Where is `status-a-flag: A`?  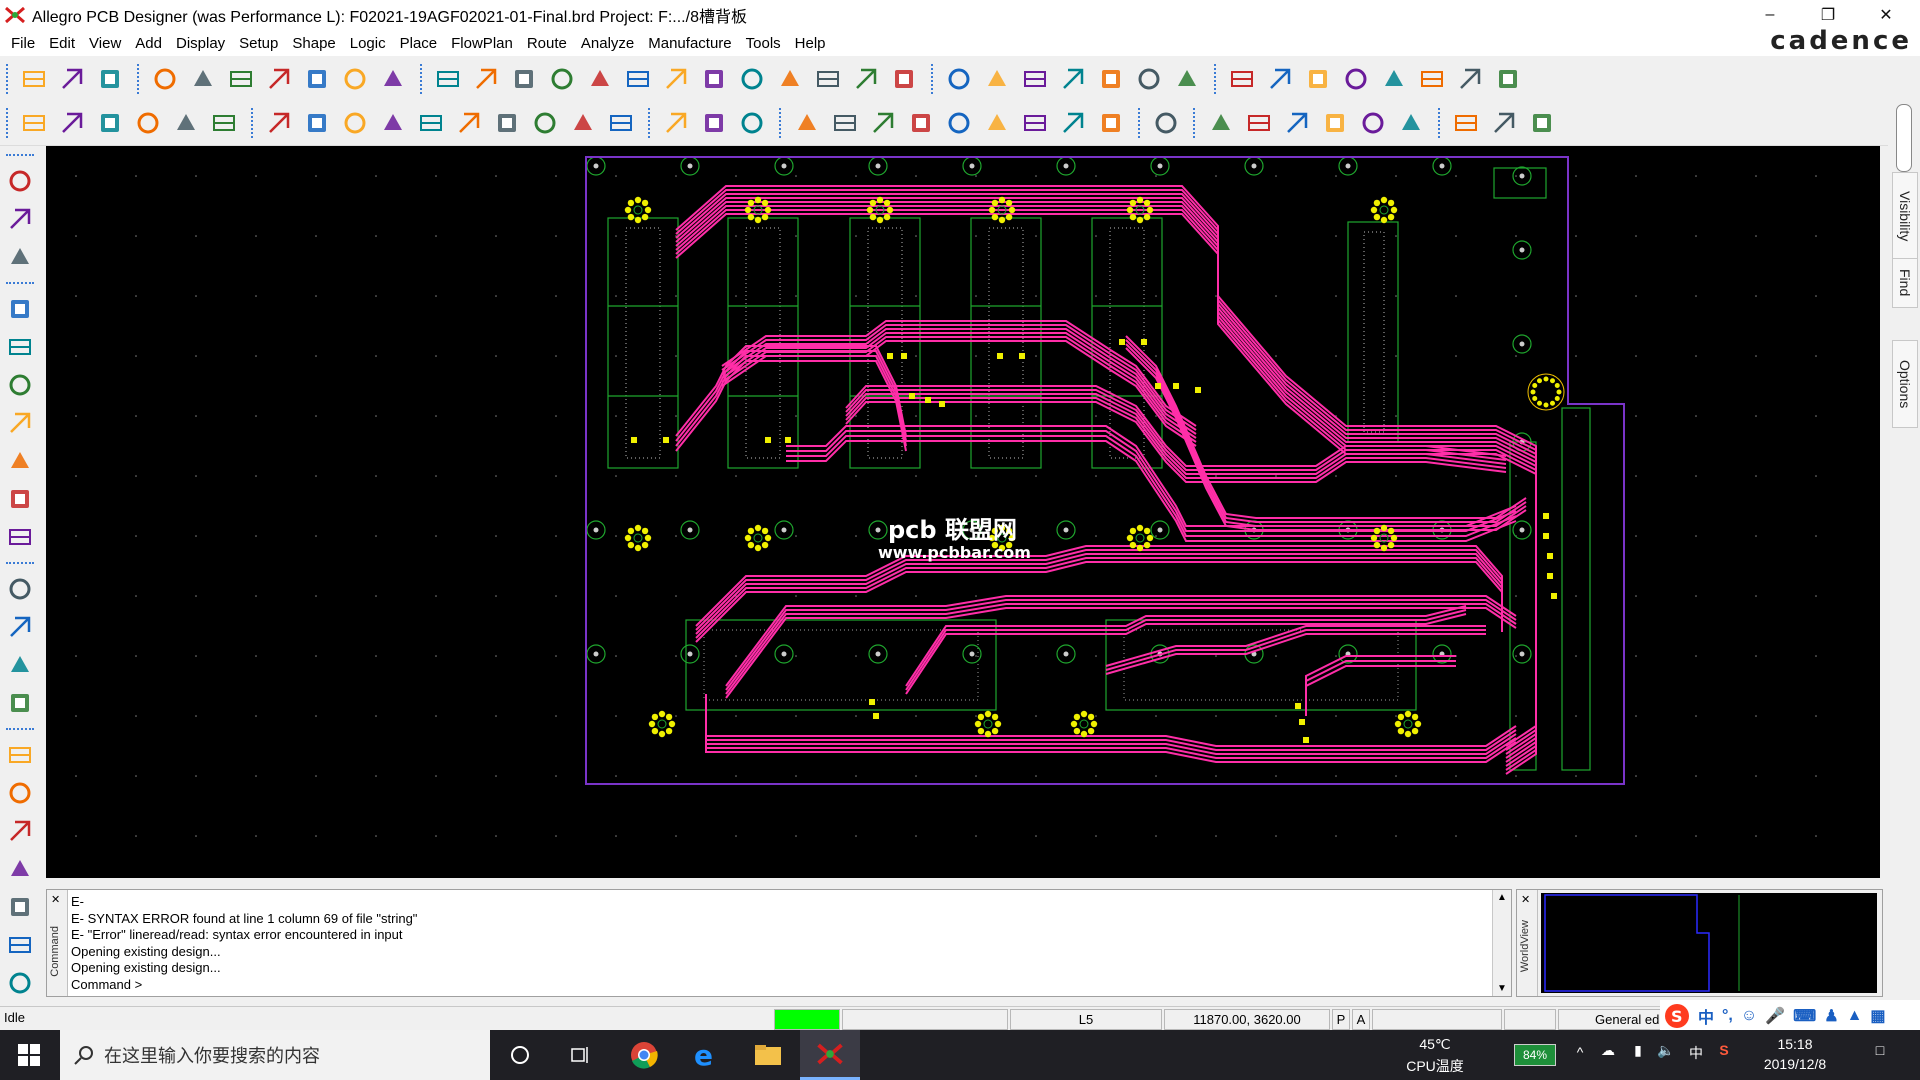
status-a-flag: A is located at coordinates (1361, 1019).